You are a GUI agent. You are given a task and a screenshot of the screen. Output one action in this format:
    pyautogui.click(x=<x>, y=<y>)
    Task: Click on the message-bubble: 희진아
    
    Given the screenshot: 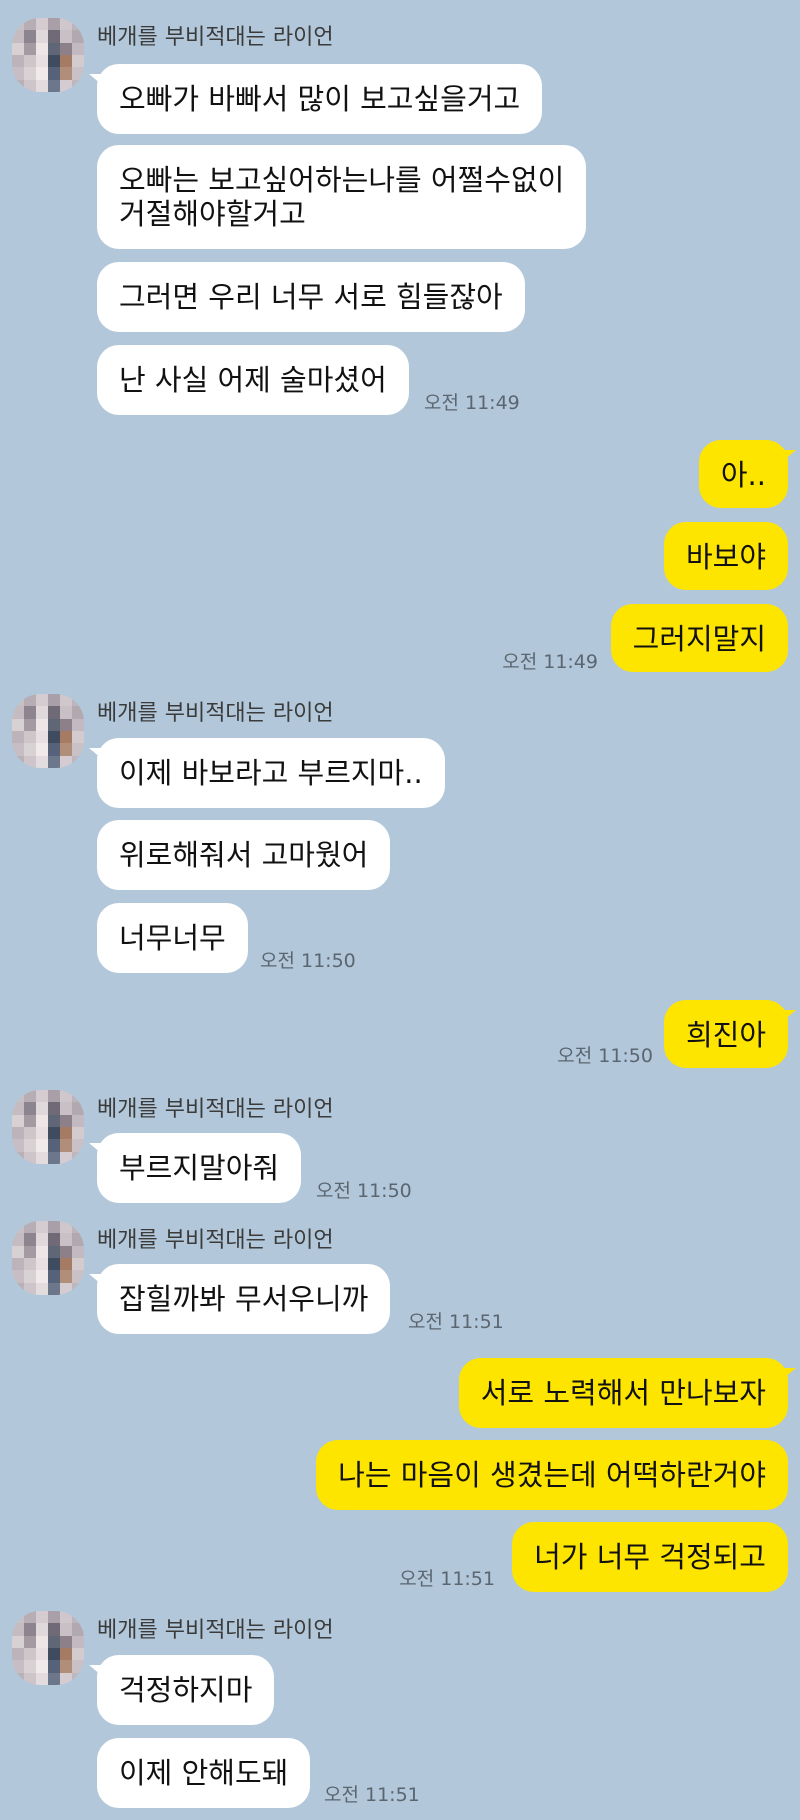 What is the action you would take?
    pyautogui.click(x=730, y=1034)
    